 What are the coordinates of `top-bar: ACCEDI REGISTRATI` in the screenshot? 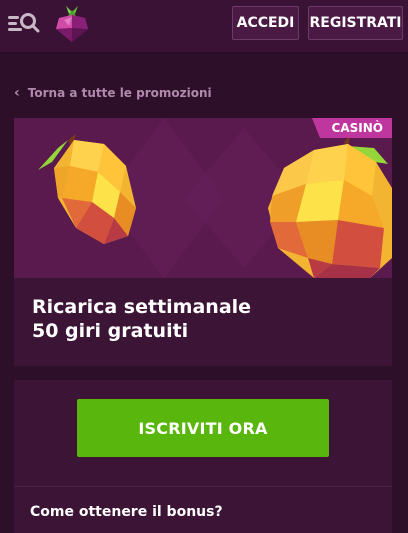 It's located at (204, 26).